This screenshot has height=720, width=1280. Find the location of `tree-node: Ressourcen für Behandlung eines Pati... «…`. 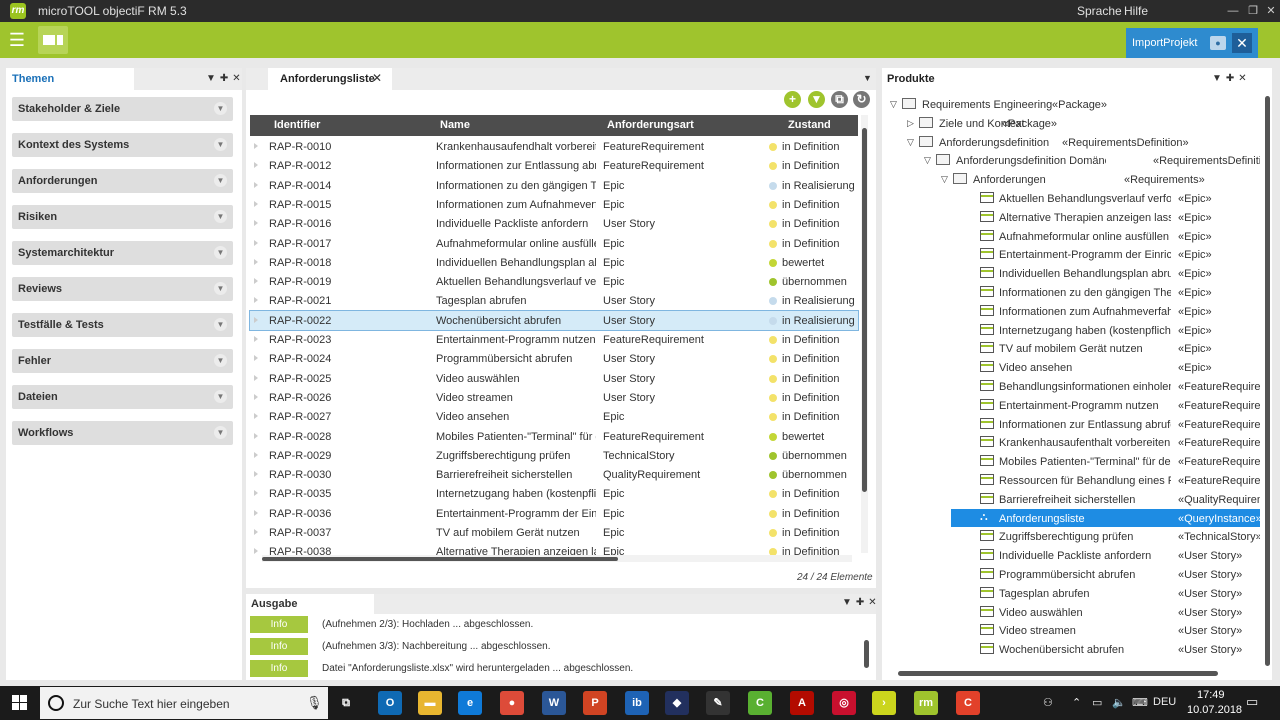

tree-node: Ressourcen für Behandlung eines Pati... «… is located at coordinates (1072, 480).